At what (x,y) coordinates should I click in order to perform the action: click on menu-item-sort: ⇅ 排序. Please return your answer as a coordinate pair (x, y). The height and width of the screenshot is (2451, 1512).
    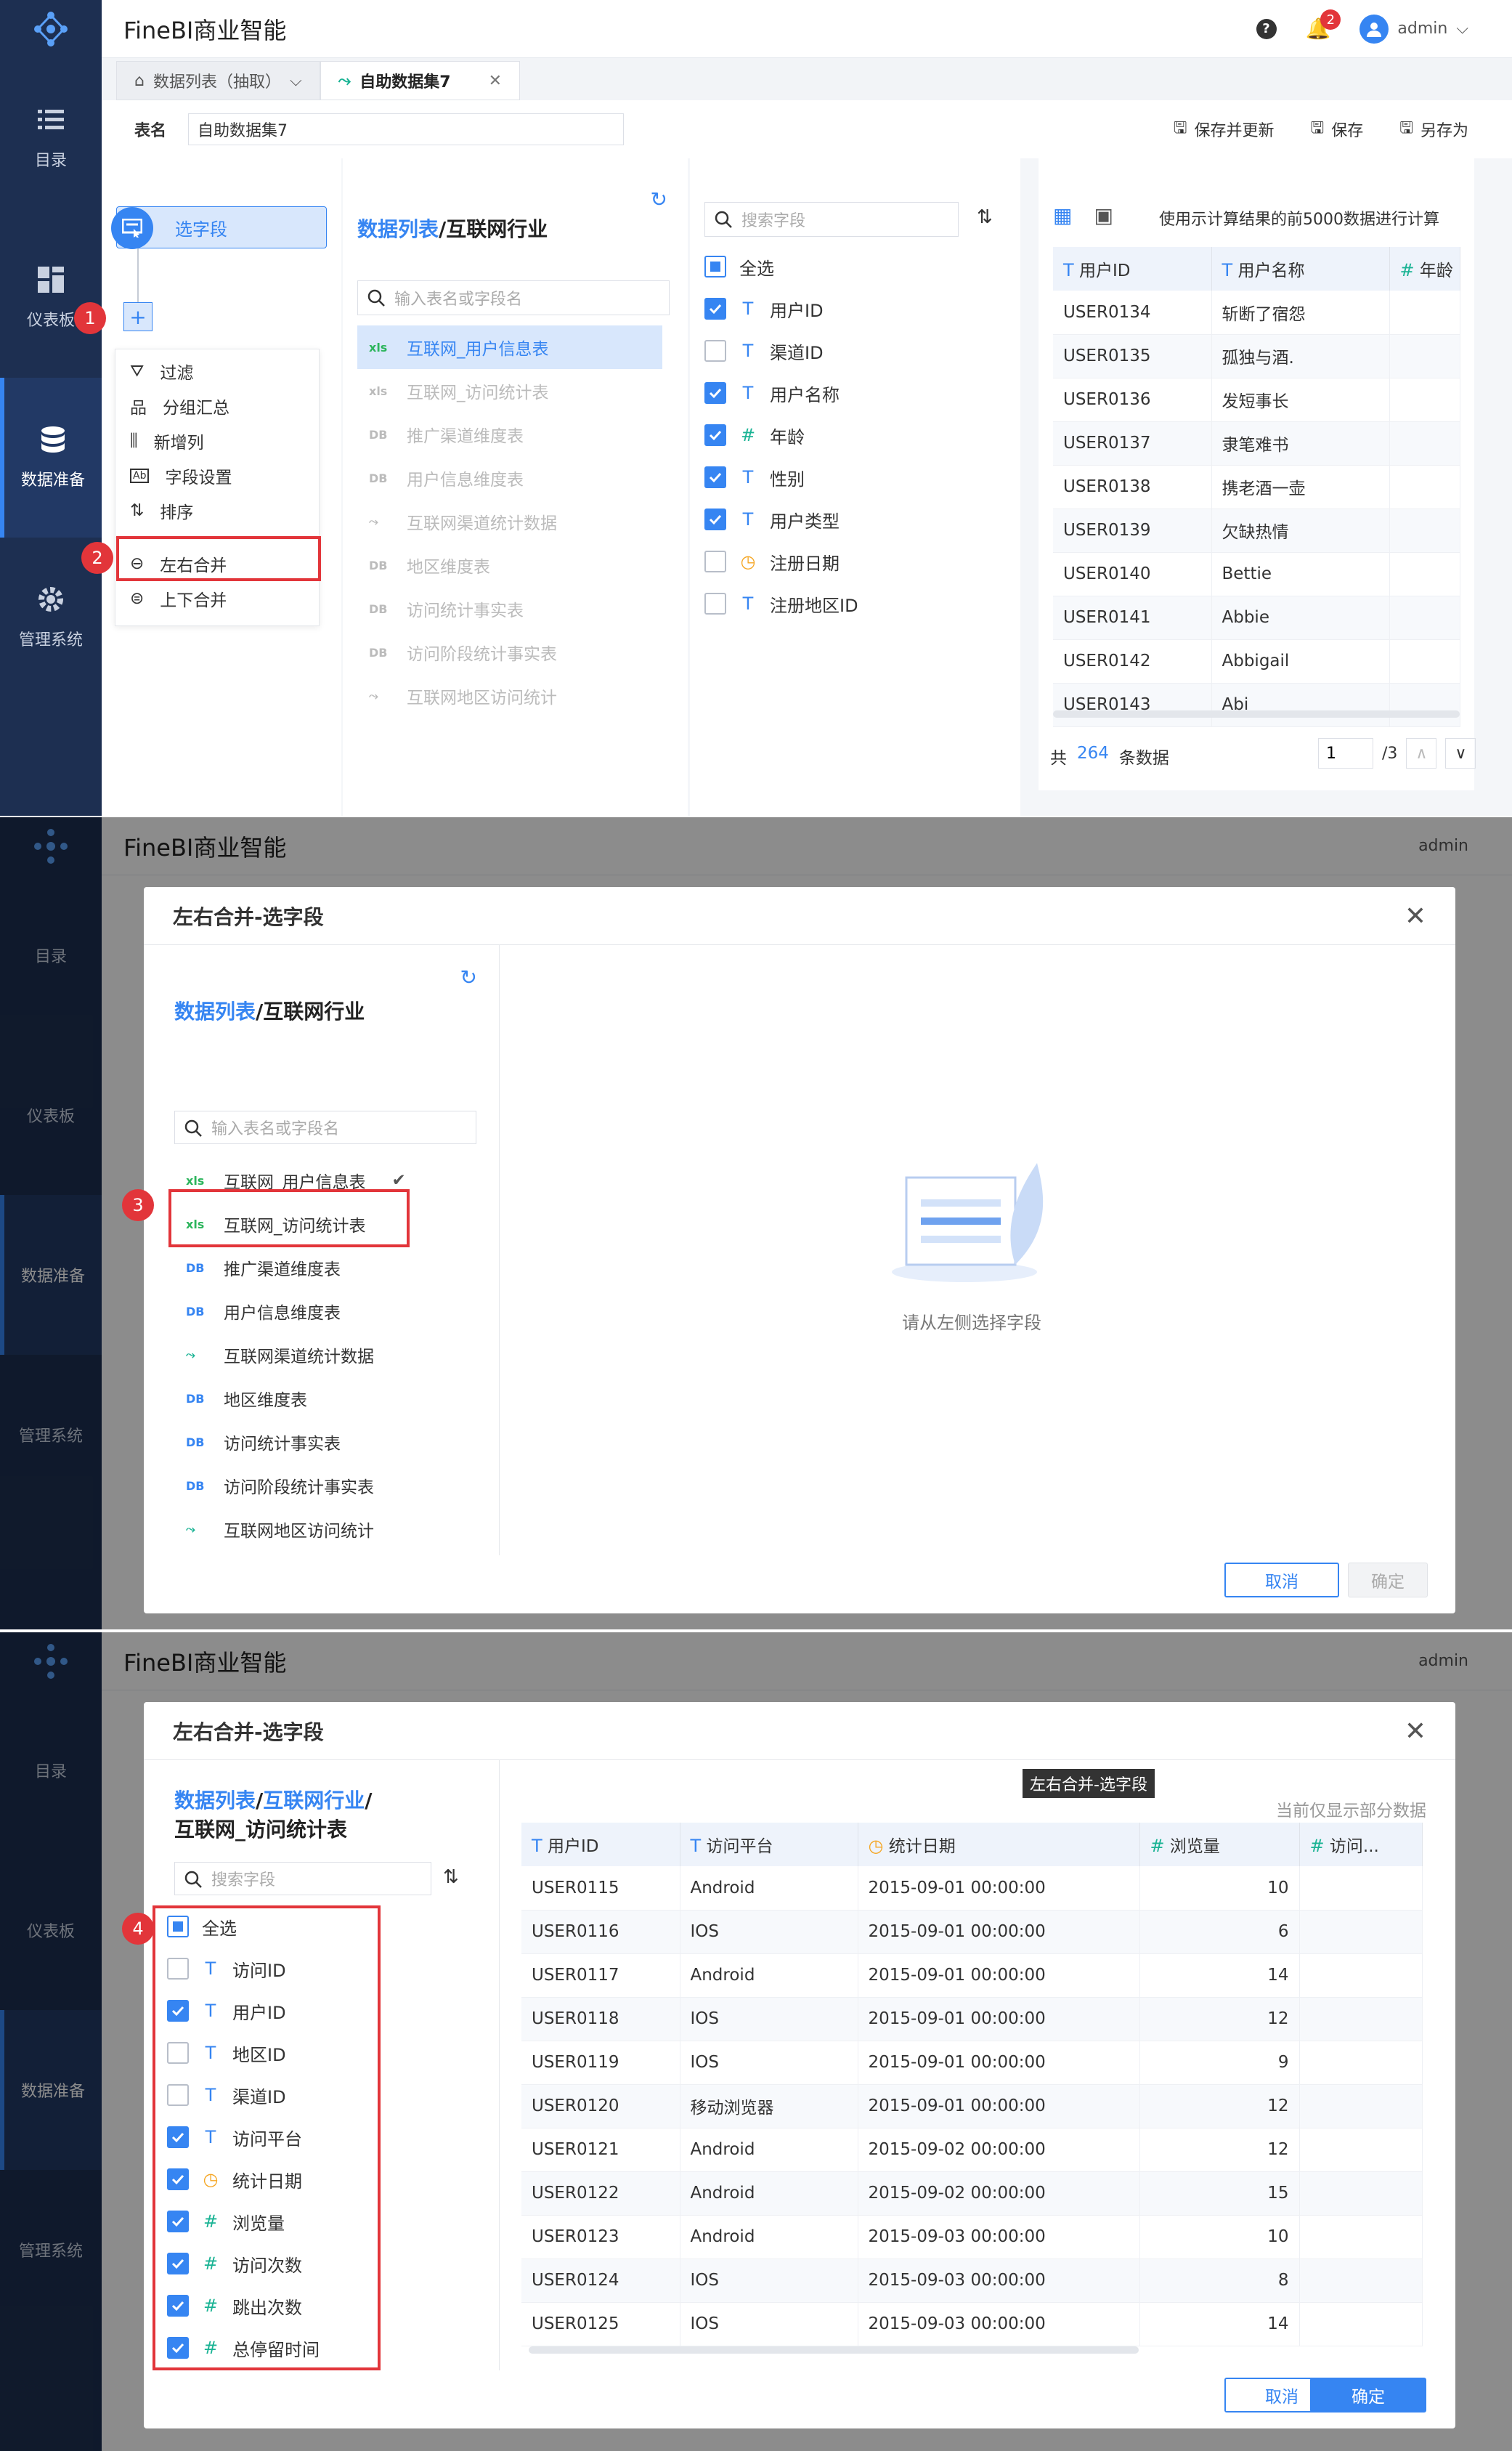
    Looking at the image, I should click on (217, 510).